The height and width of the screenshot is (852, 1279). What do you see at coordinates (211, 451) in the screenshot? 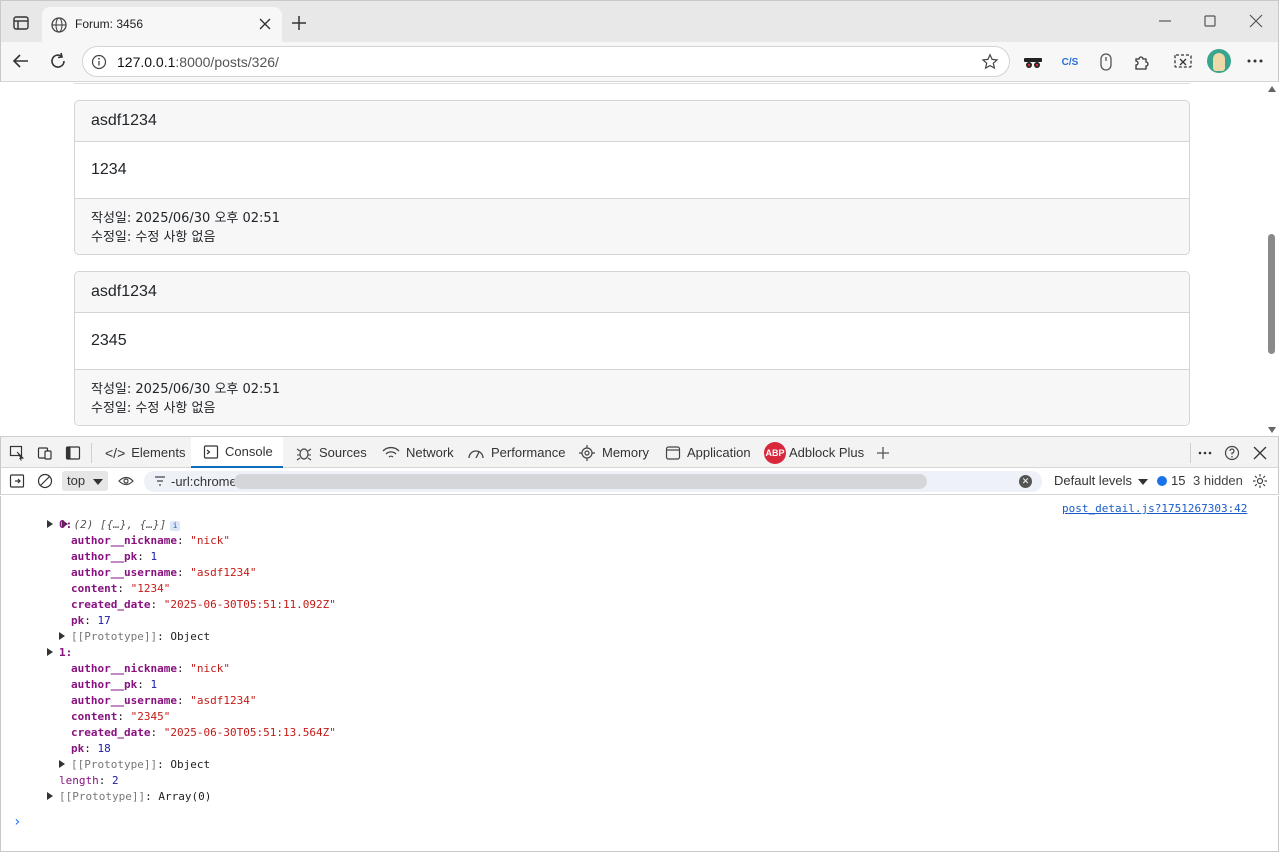
I see `console-icon` at bounding box center [211, 451].